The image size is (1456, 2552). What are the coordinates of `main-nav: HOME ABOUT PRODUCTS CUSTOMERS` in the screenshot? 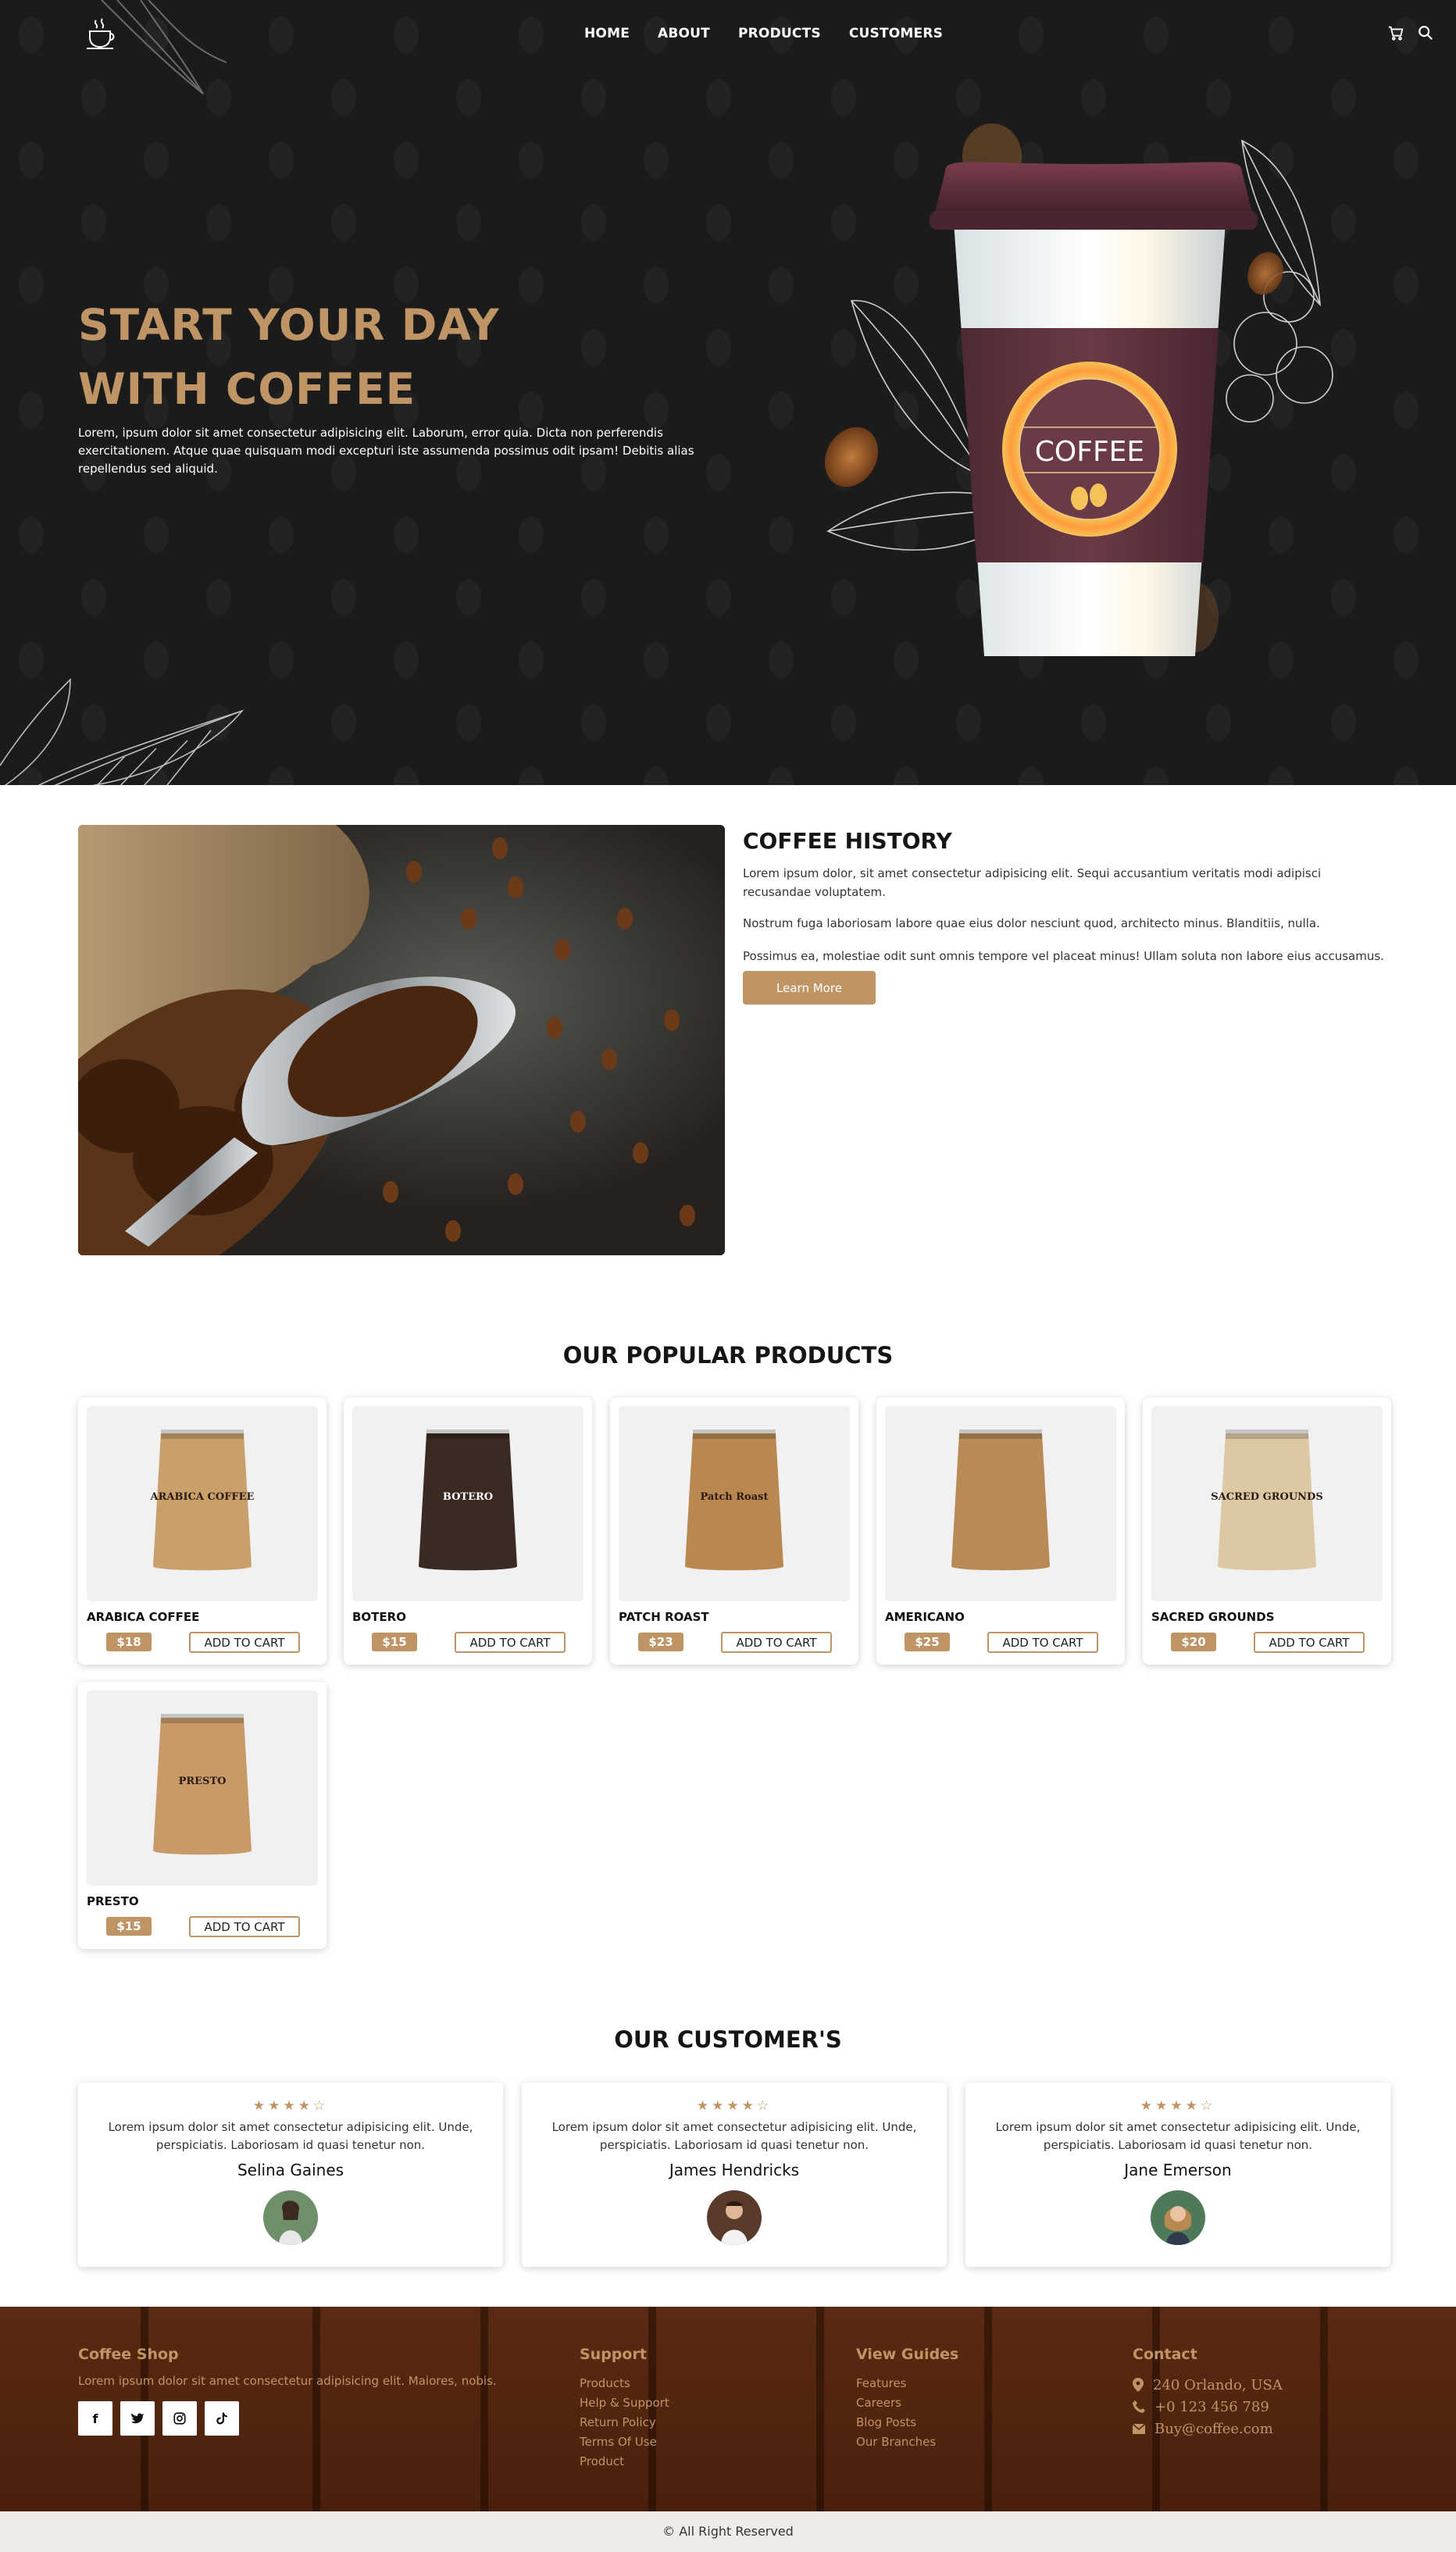 It's located at (728, 35).